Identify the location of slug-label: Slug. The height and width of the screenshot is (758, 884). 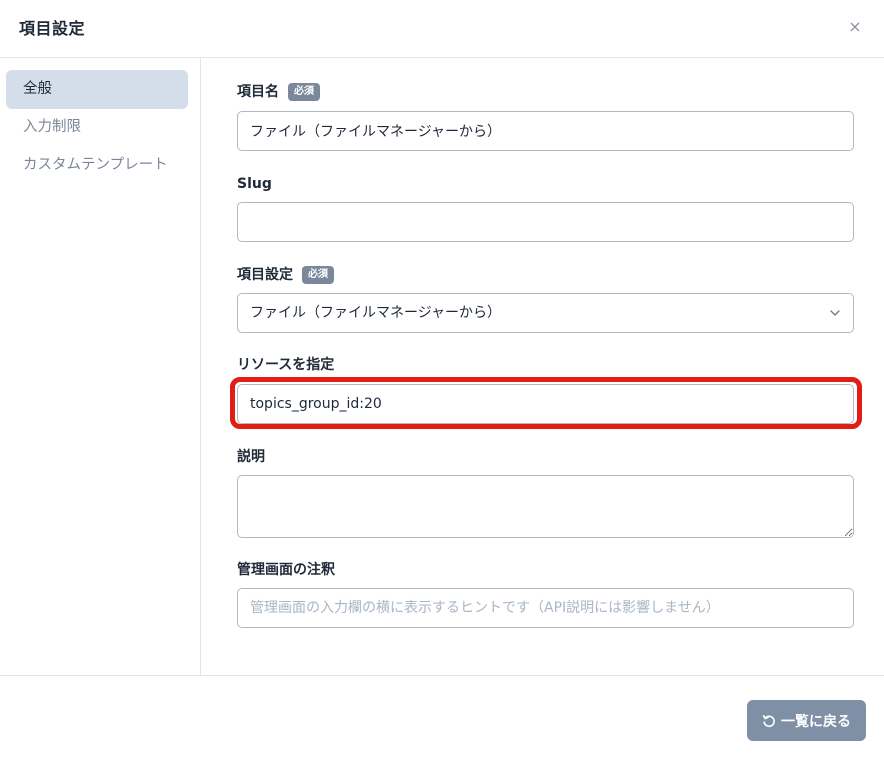
(254, 184).